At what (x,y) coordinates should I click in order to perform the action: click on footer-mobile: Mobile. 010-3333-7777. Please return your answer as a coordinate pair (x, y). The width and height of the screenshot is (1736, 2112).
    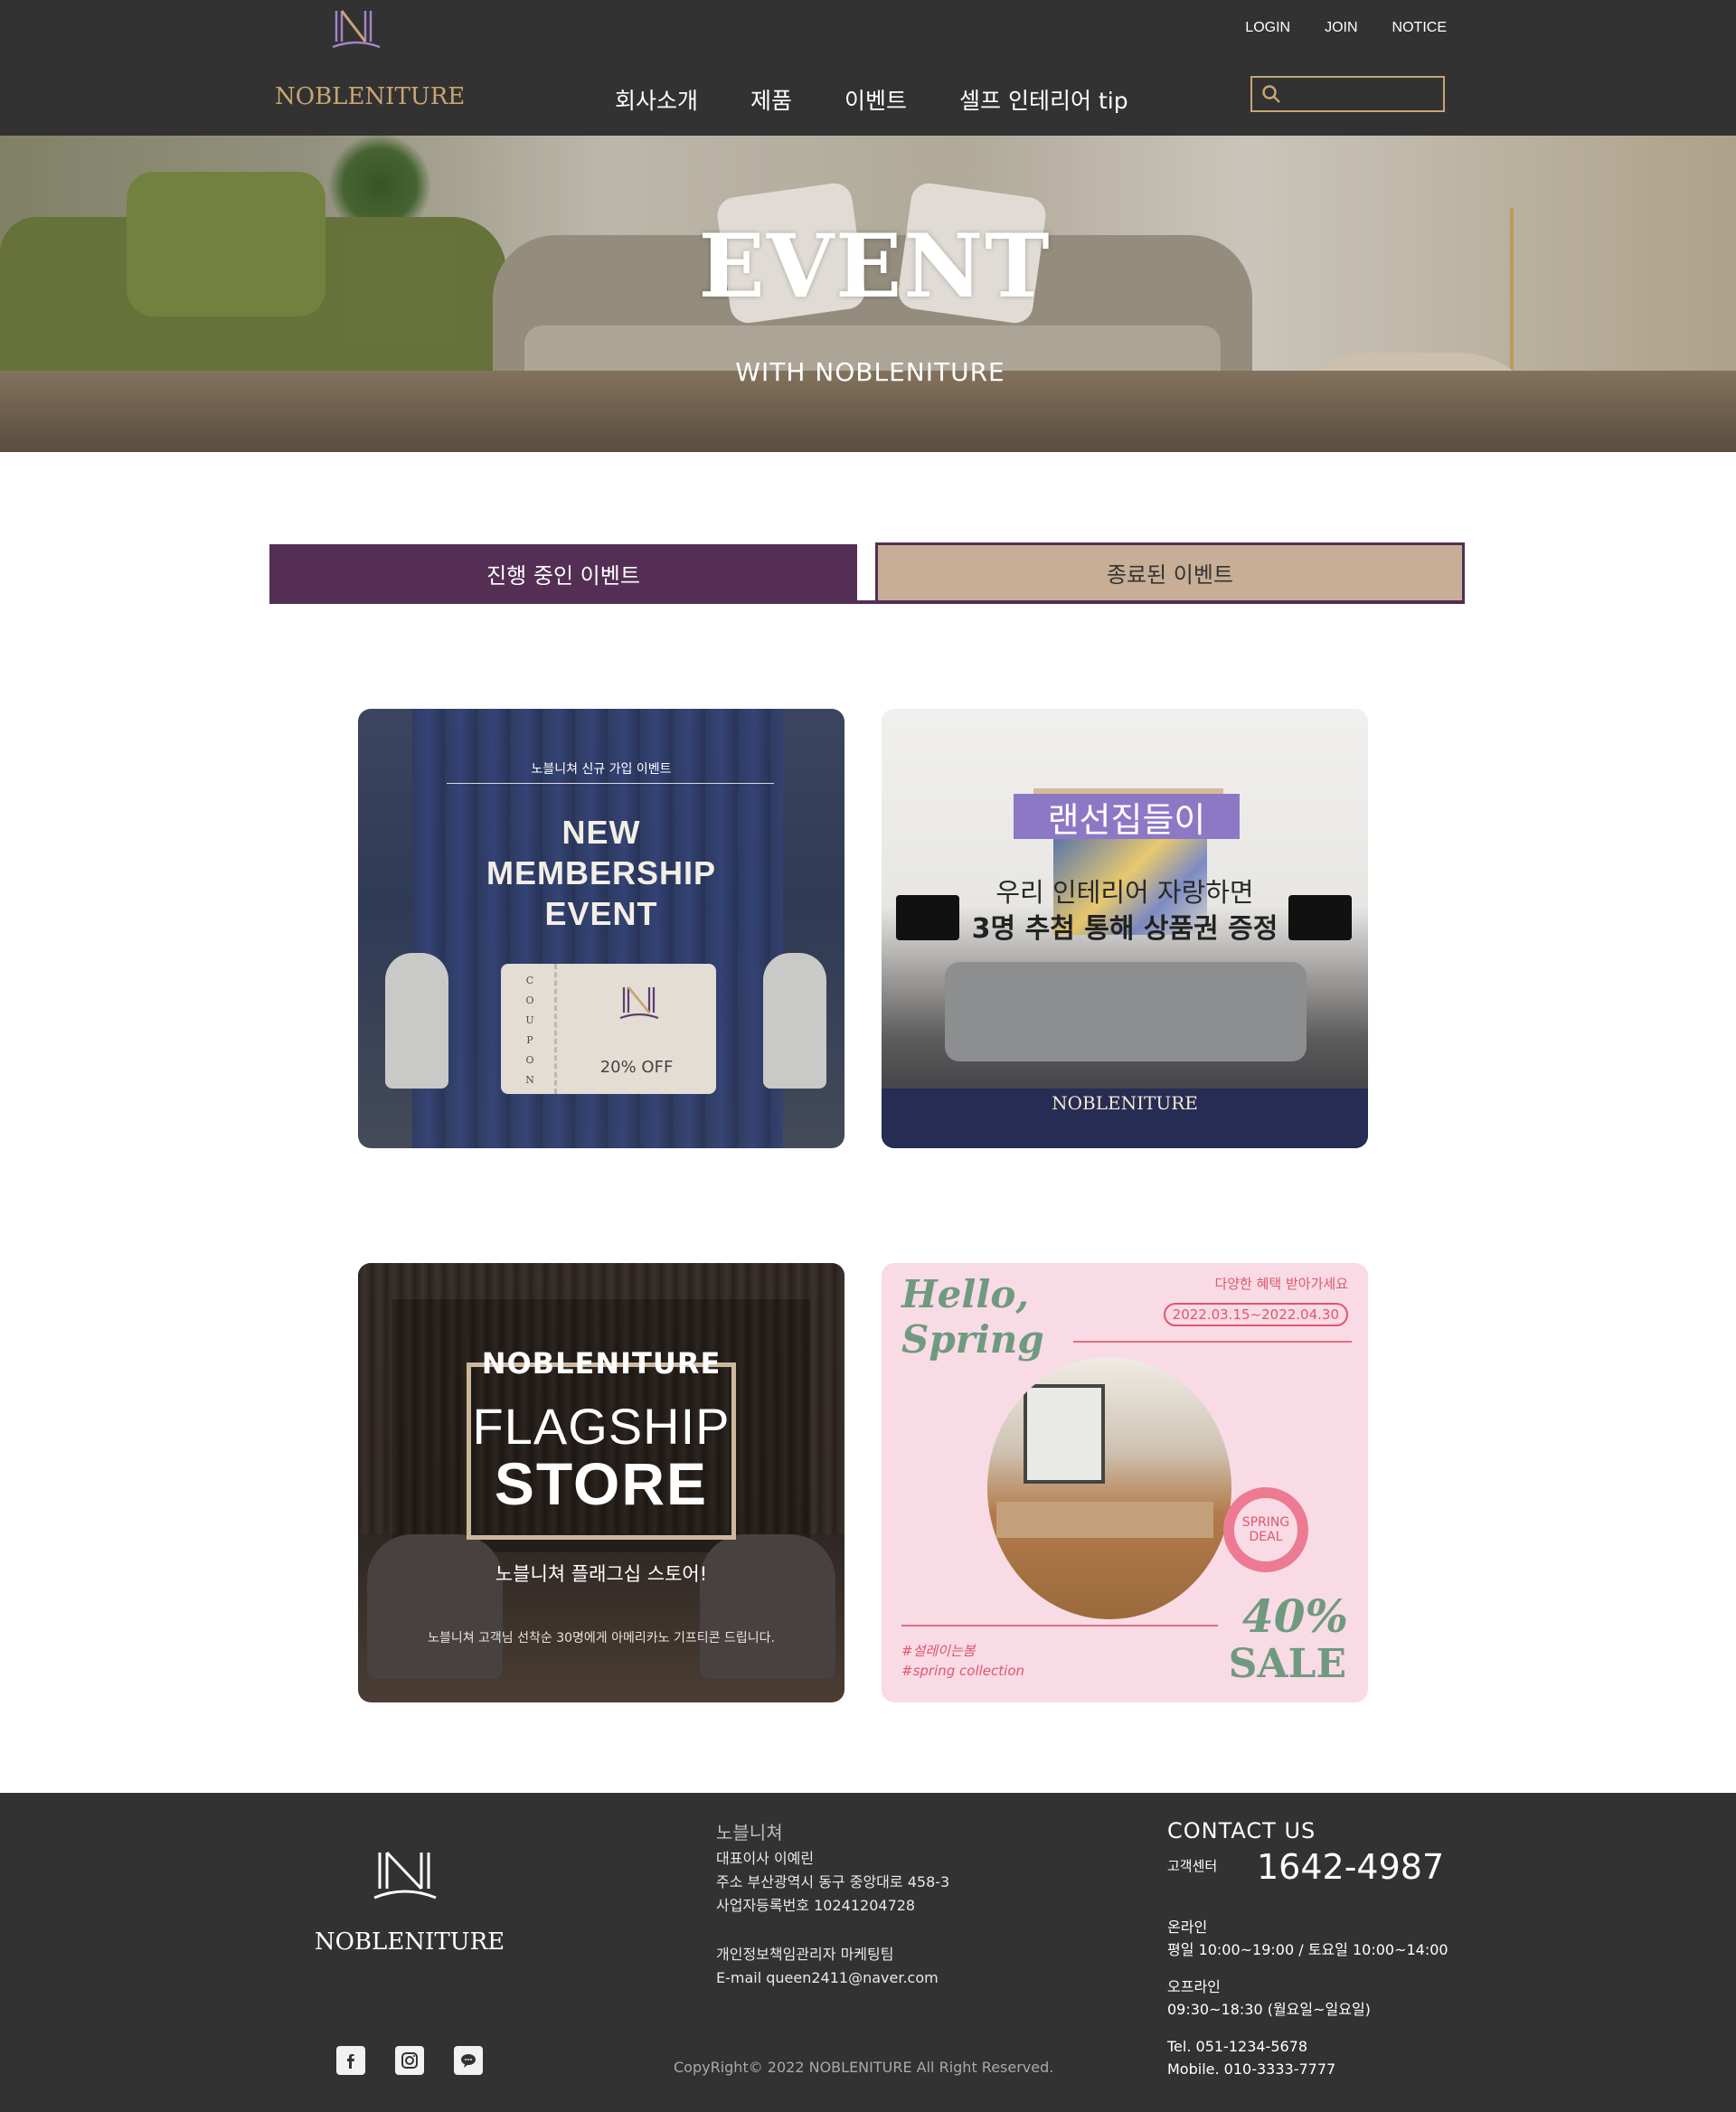
    Looking at the image, I should click on (1252, 2069).